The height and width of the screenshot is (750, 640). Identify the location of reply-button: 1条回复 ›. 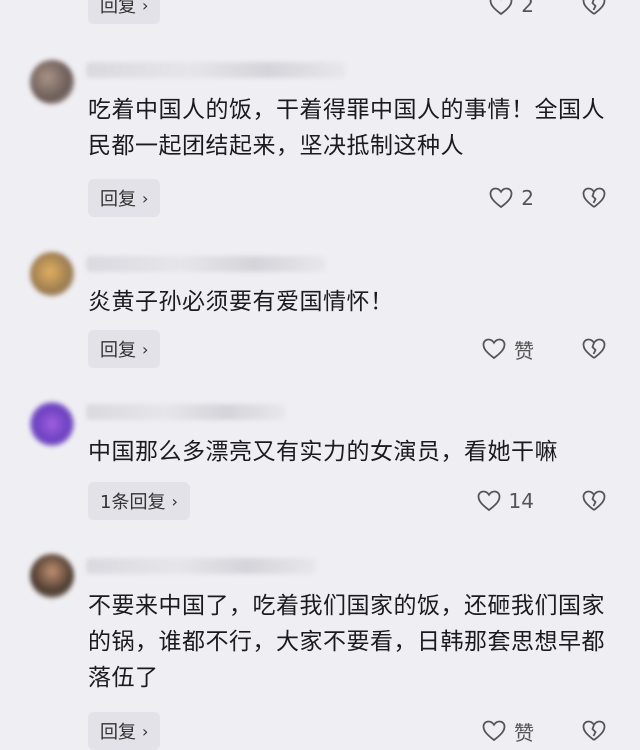
(139, 501).